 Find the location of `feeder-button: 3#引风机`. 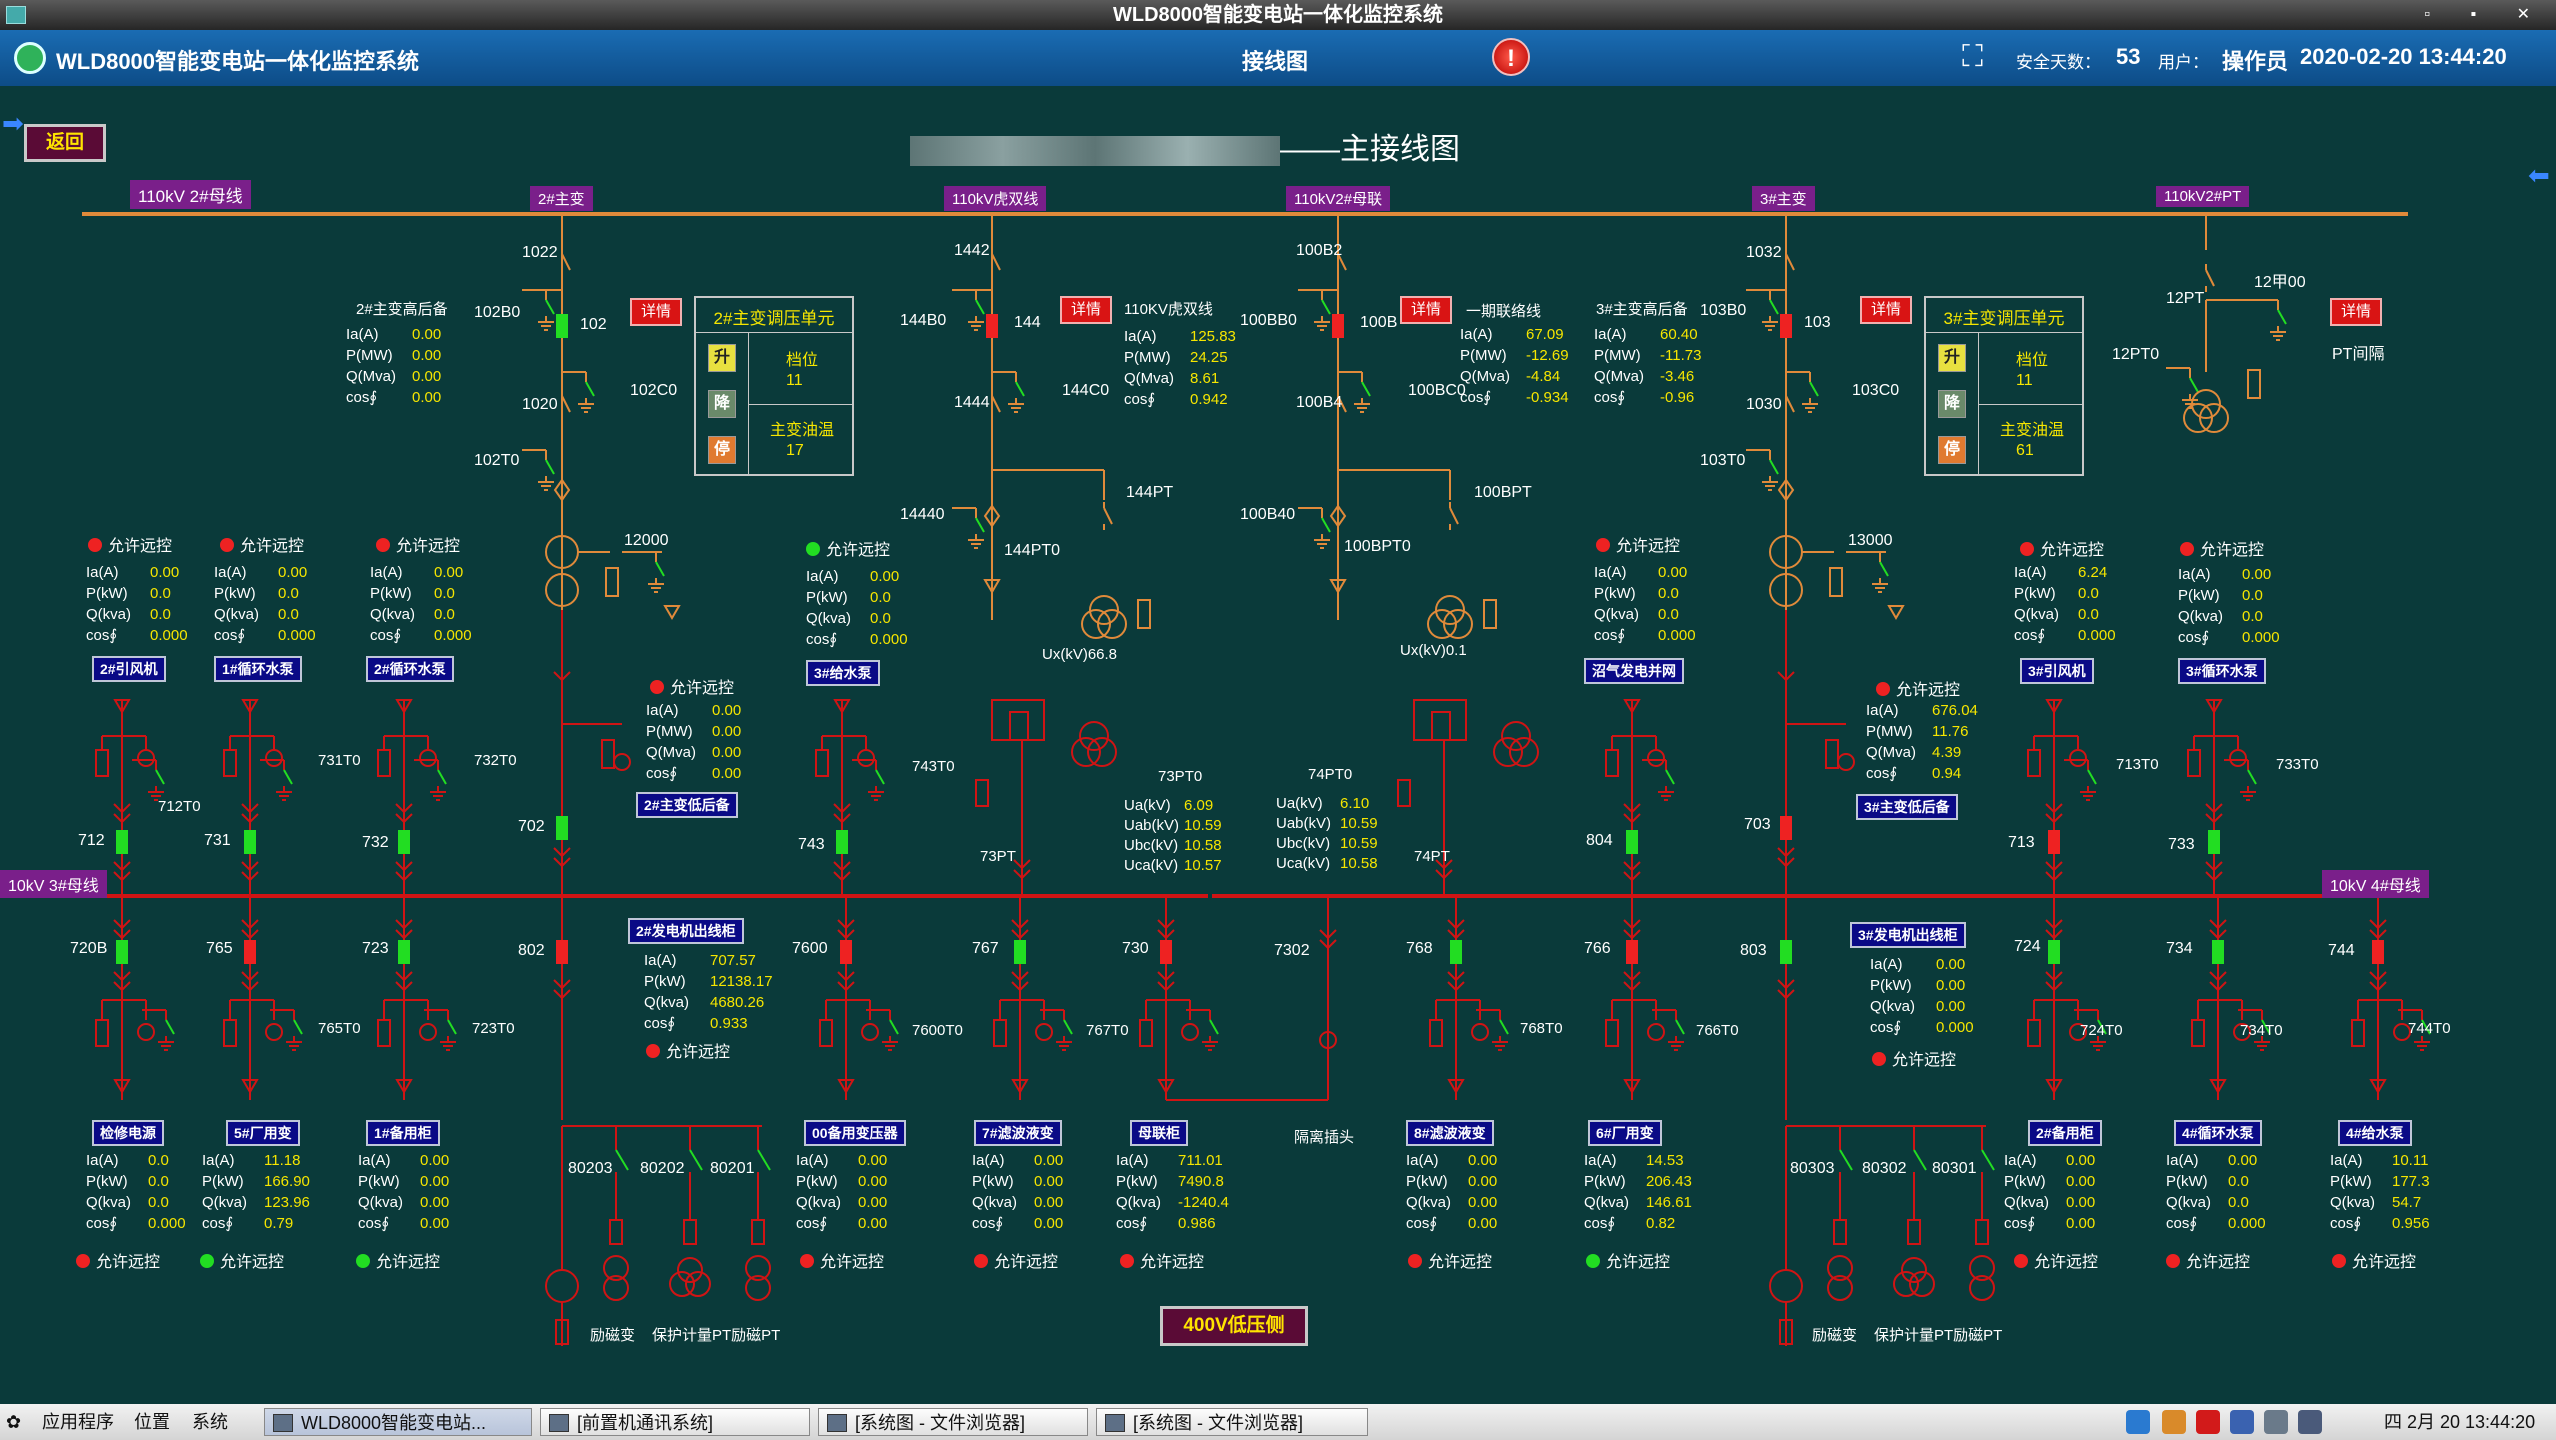

feeder-button: 3#引风机 is located at coordinates (2057, 671).